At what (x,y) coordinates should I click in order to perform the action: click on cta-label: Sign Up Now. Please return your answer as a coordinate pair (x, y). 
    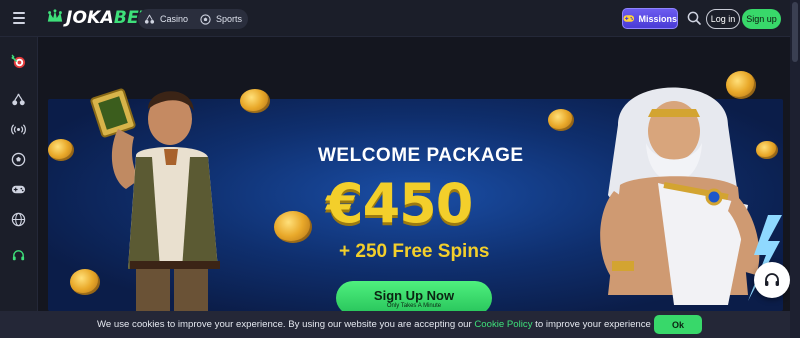
    Looking at the image, I should click on (414, 295).